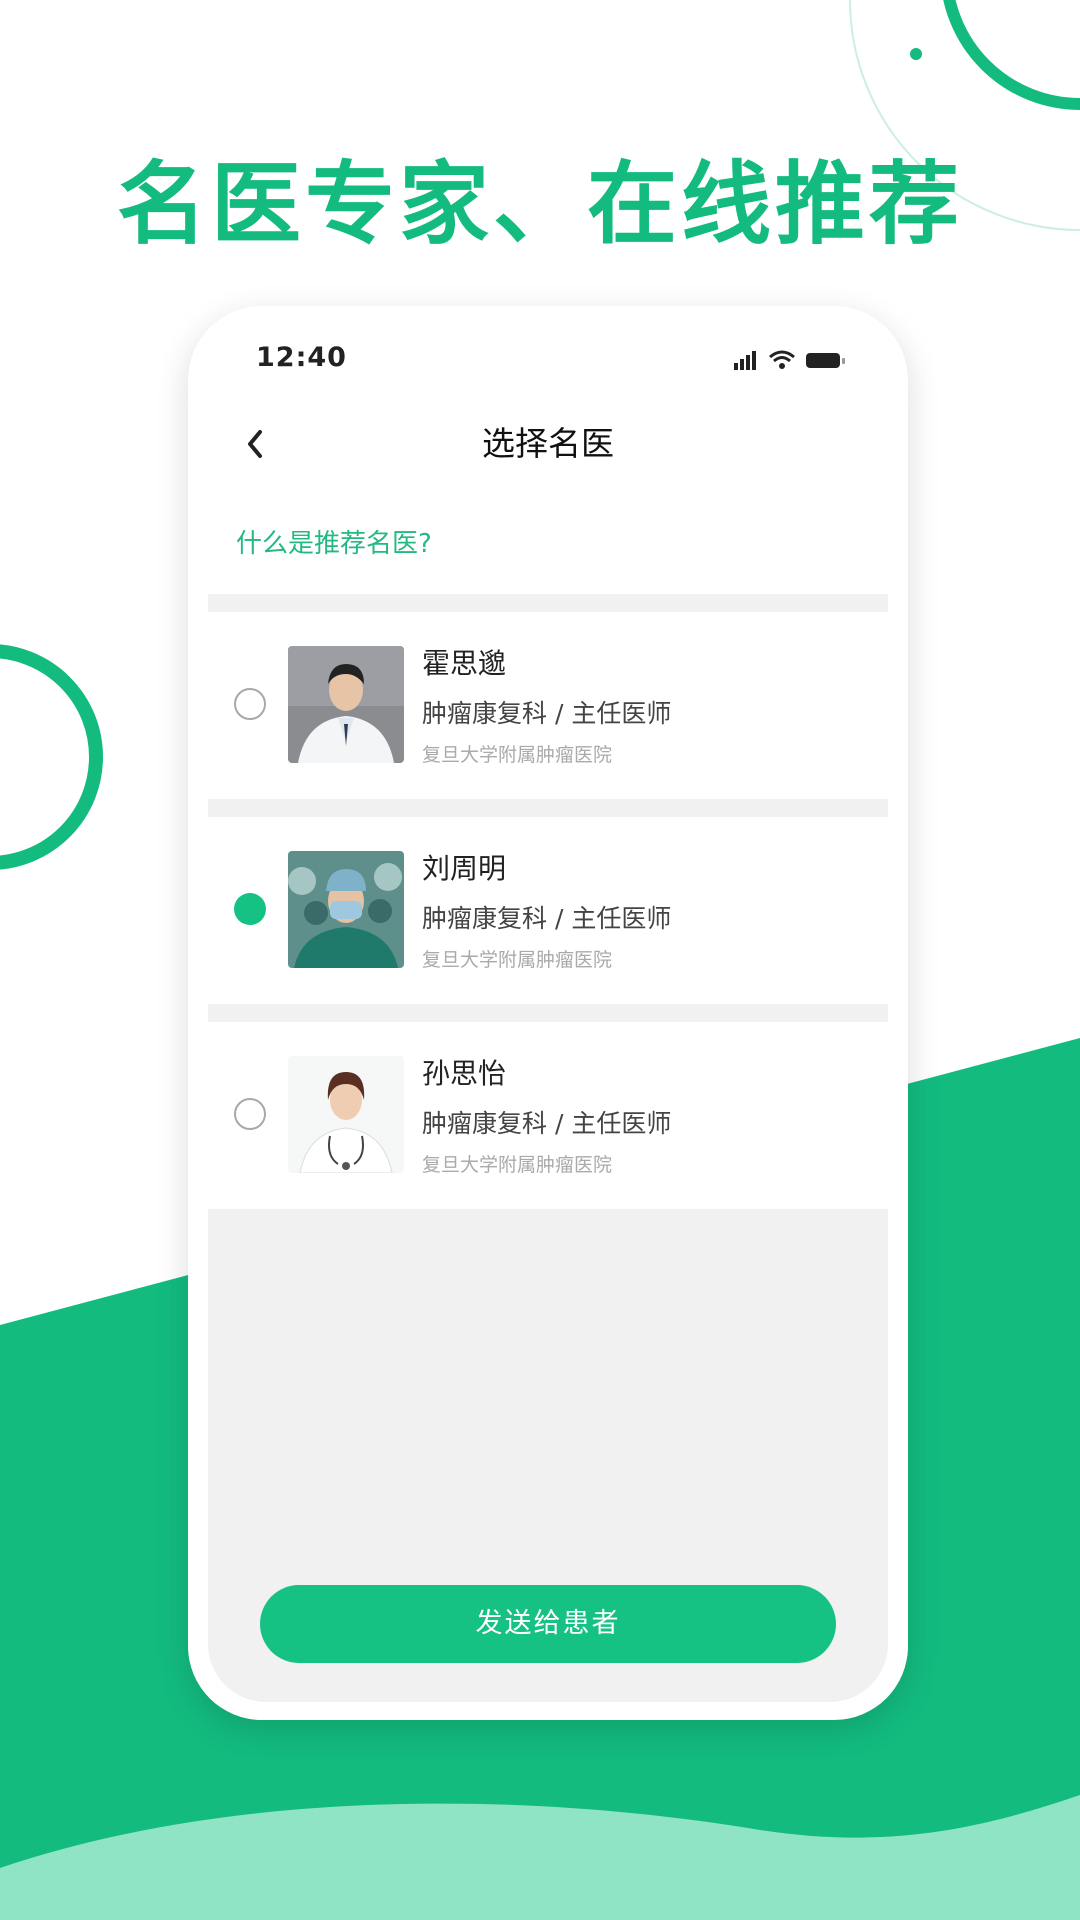 This screenshot has height=1920, width=1080. I want to click on doctor-name: 孙思怡, so click(464, 1073).